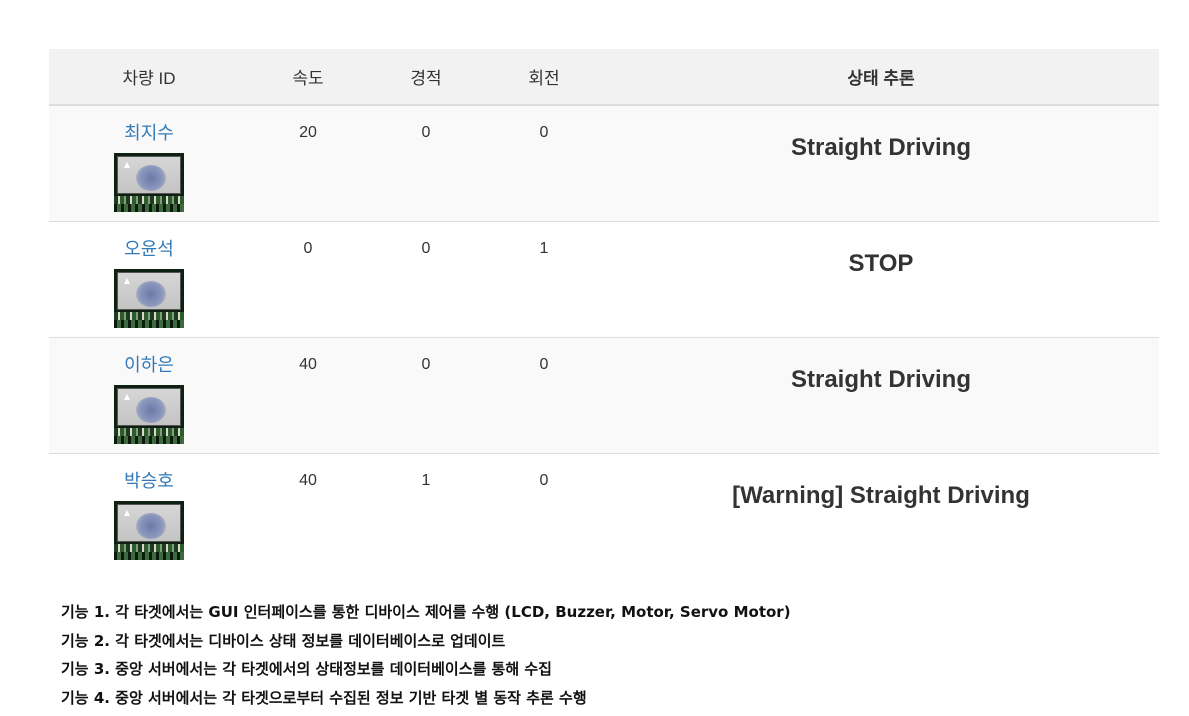 Image resolution: width=1189 pixels, height=716 pixels. What do you see at coordinates (283, 640) in the screenshot?
I see `feature-note: 기능 2. 각 타겟에서는 디바이스 상태 정보를 데이터베이스로 업데이트` at bounding box center [283, 640].